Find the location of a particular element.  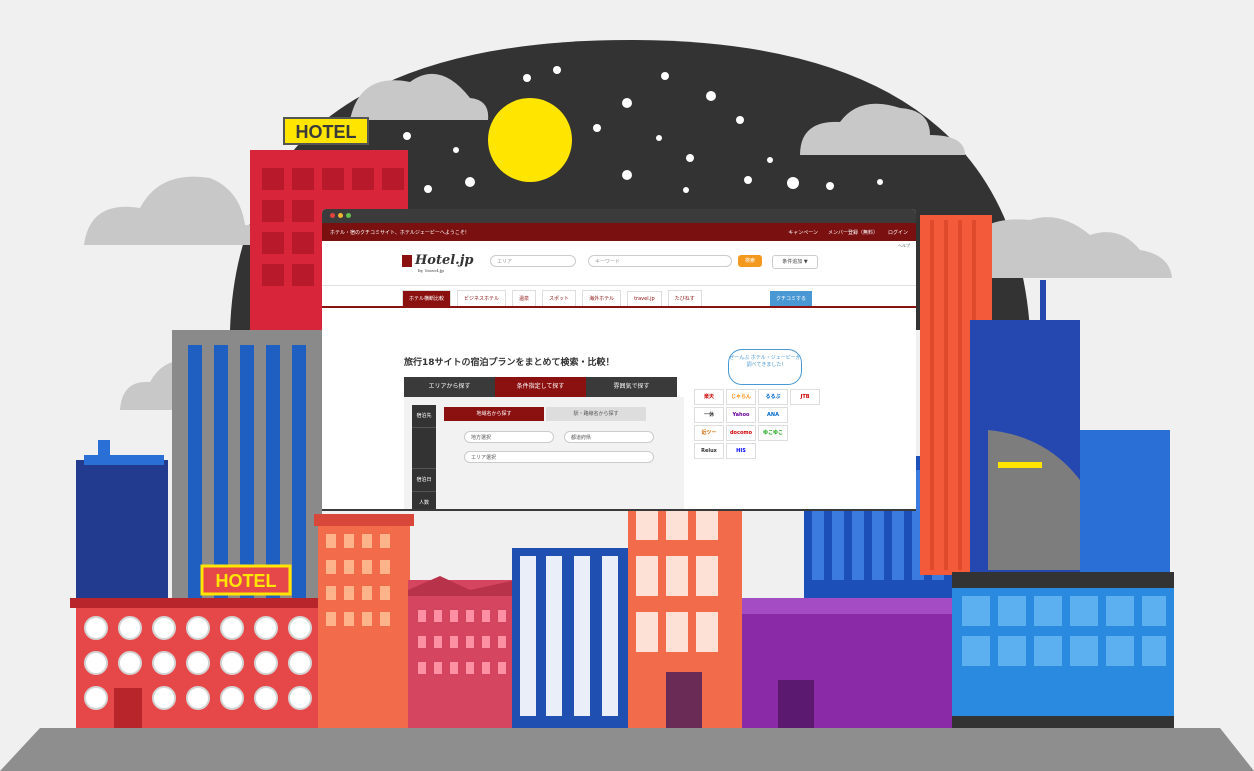

topbar-link-campaign: キャンペーン is located at coordinates (803, 232).